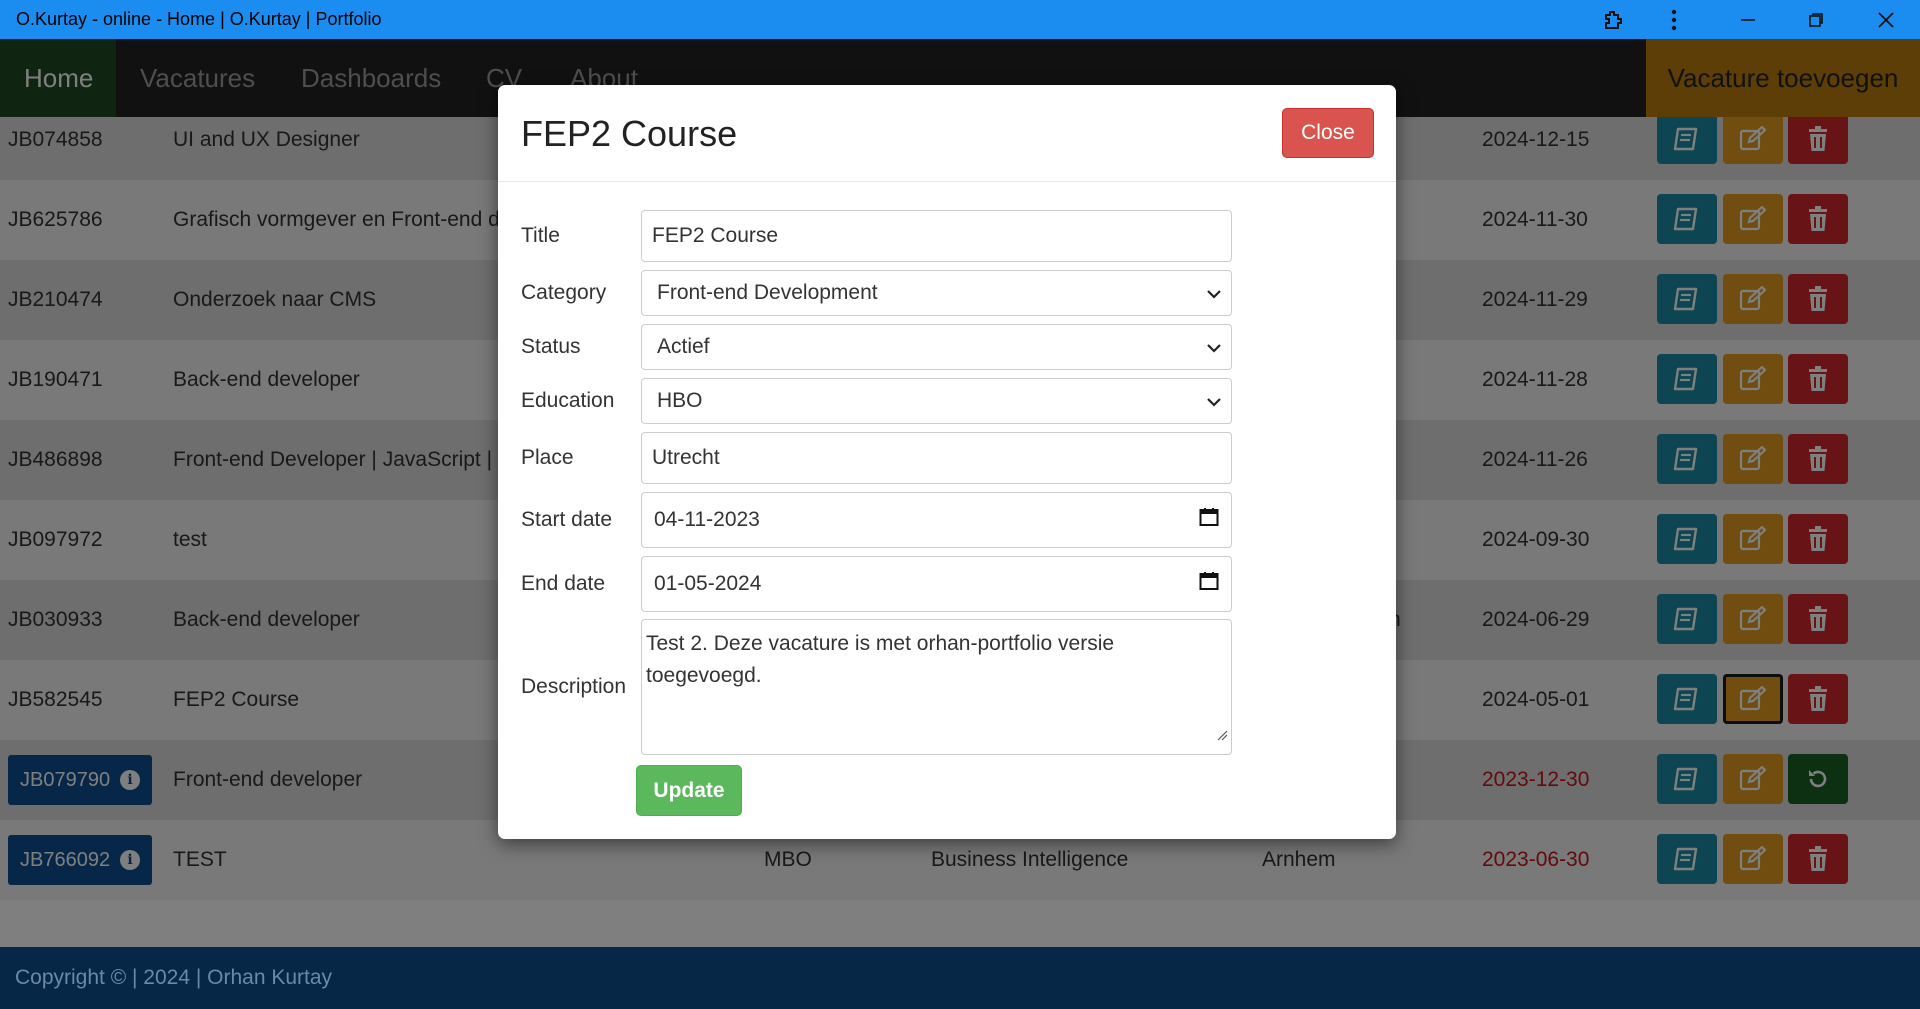 The image size is (1920, 1009). Describe the element at coordinates (1816, 19) in the screenshot. I see `restore-icon` at that location.